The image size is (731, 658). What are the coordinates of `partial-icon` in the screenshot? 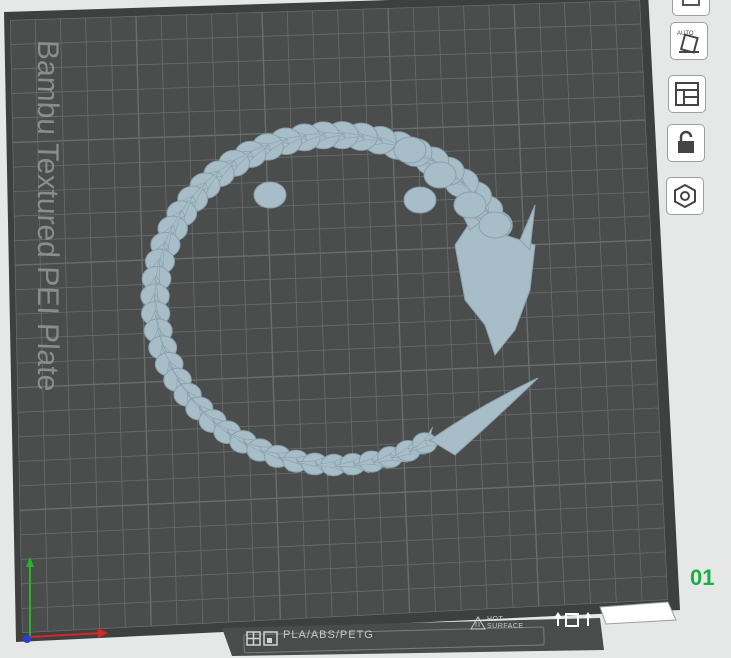 It's located at (691, 3).